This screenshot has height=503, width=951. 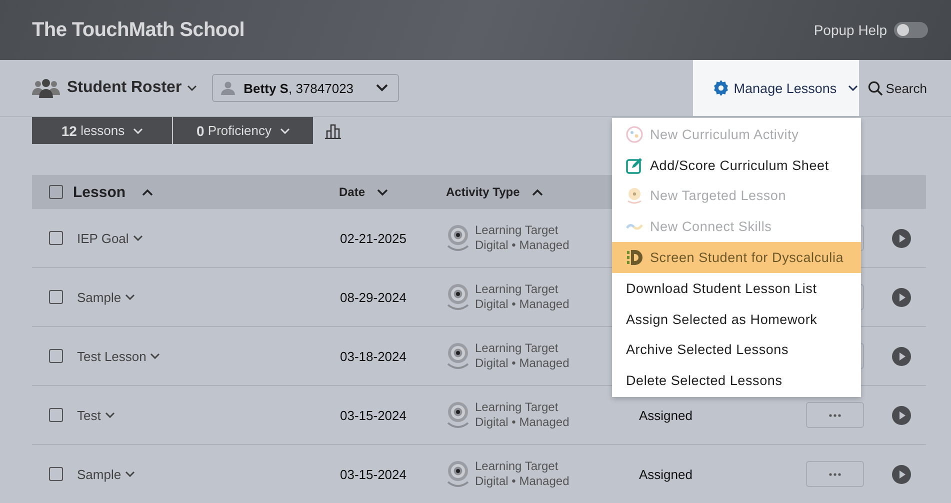 I want to click on people-icon, so click(x=46, y=88).